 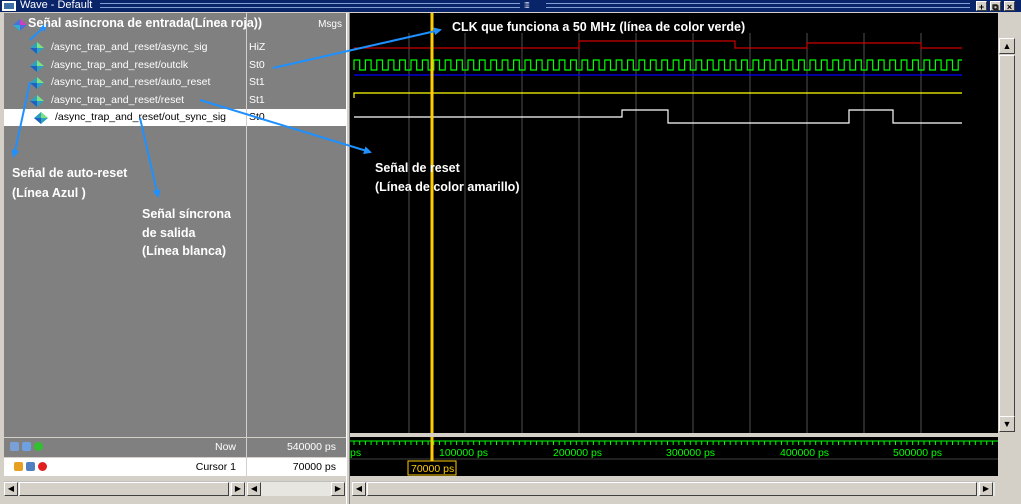 I want to click on vertical-scrollbar: ▲ ▼, so click(x=1007, y=235).